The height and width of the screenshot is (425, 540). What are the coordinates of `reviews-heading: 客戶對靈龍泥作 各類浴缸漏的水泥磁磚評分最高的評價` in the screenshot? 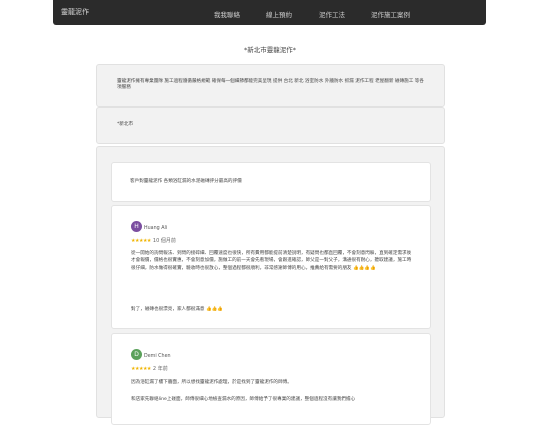 It's located at (186, 181).